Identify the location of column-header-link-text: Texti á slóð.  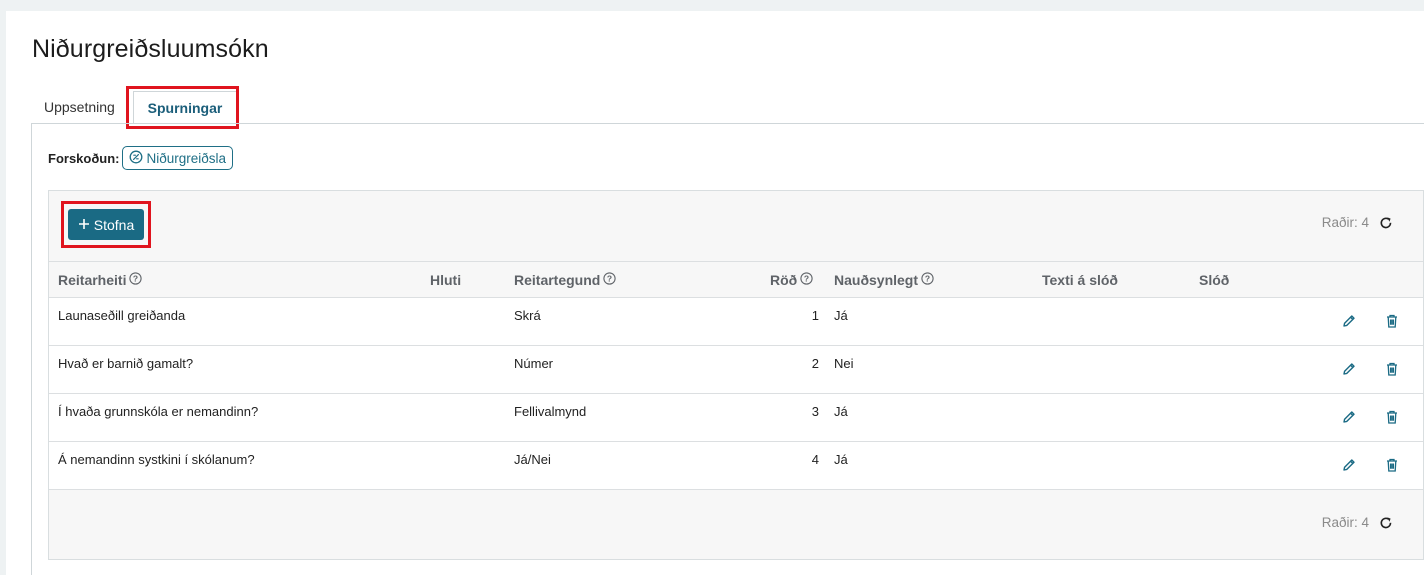
(1080, 280).